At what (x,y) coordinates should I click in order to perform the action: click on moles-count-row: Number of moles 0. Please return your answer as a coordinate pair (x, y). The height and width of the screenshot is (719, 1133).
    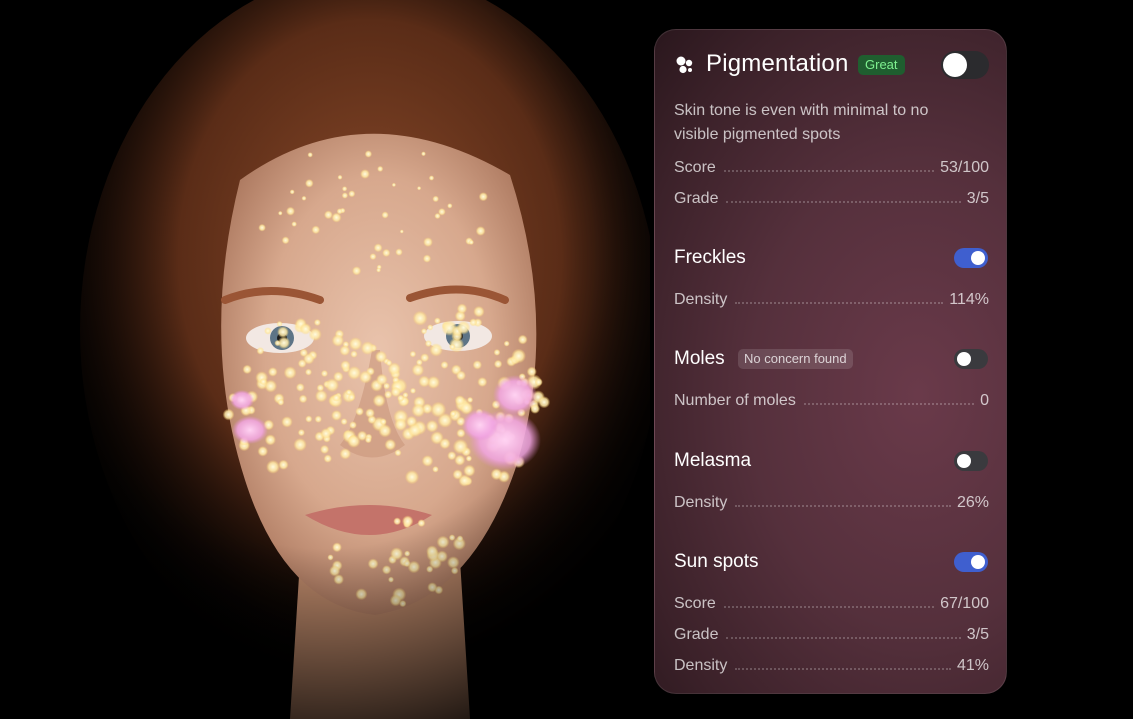
    Looking at the image, I should click on (831, 399).